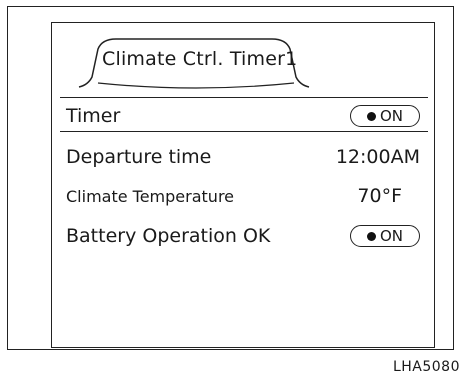  Describe the element at coordinates (150, 196) in the screenshot. I see `climate-temperature-label: Climate Temperature` at that location.